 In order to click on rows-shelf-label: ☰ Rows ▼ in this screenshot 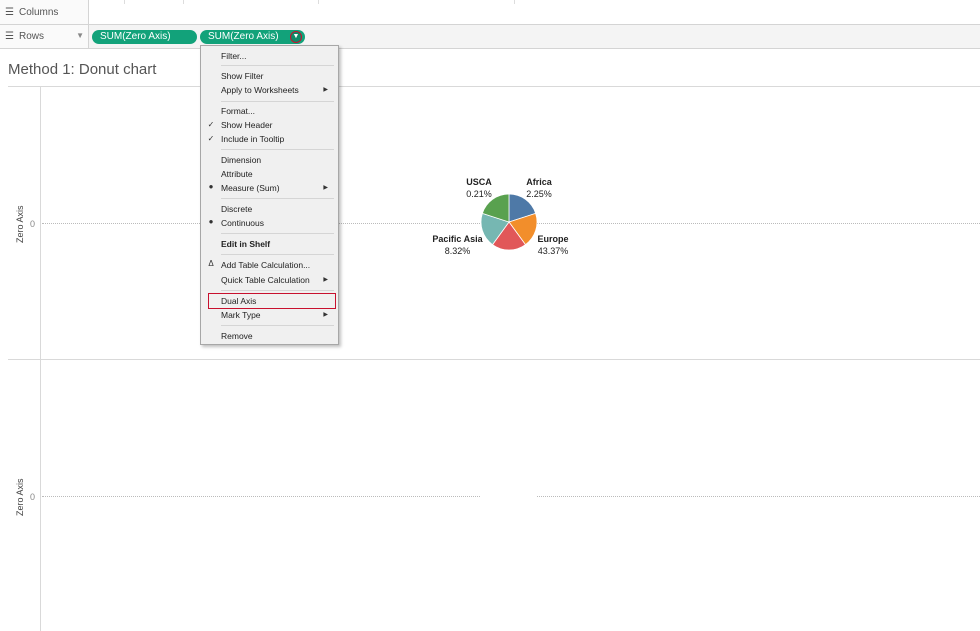, I will do `click(44, 36)`.